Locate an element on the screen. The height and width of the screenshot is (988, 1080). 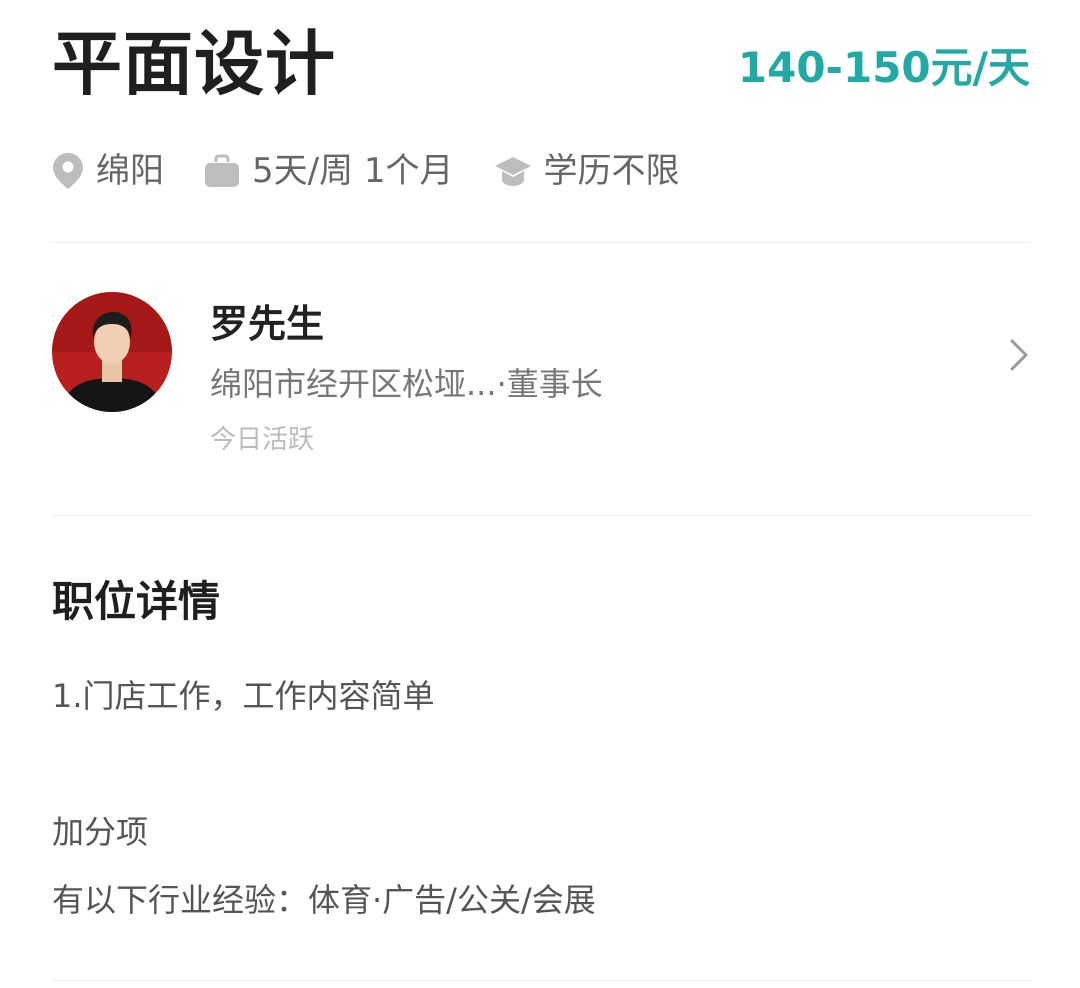
meta-schedule: 5天/周 1个月 is located at coordinates (329, 171).